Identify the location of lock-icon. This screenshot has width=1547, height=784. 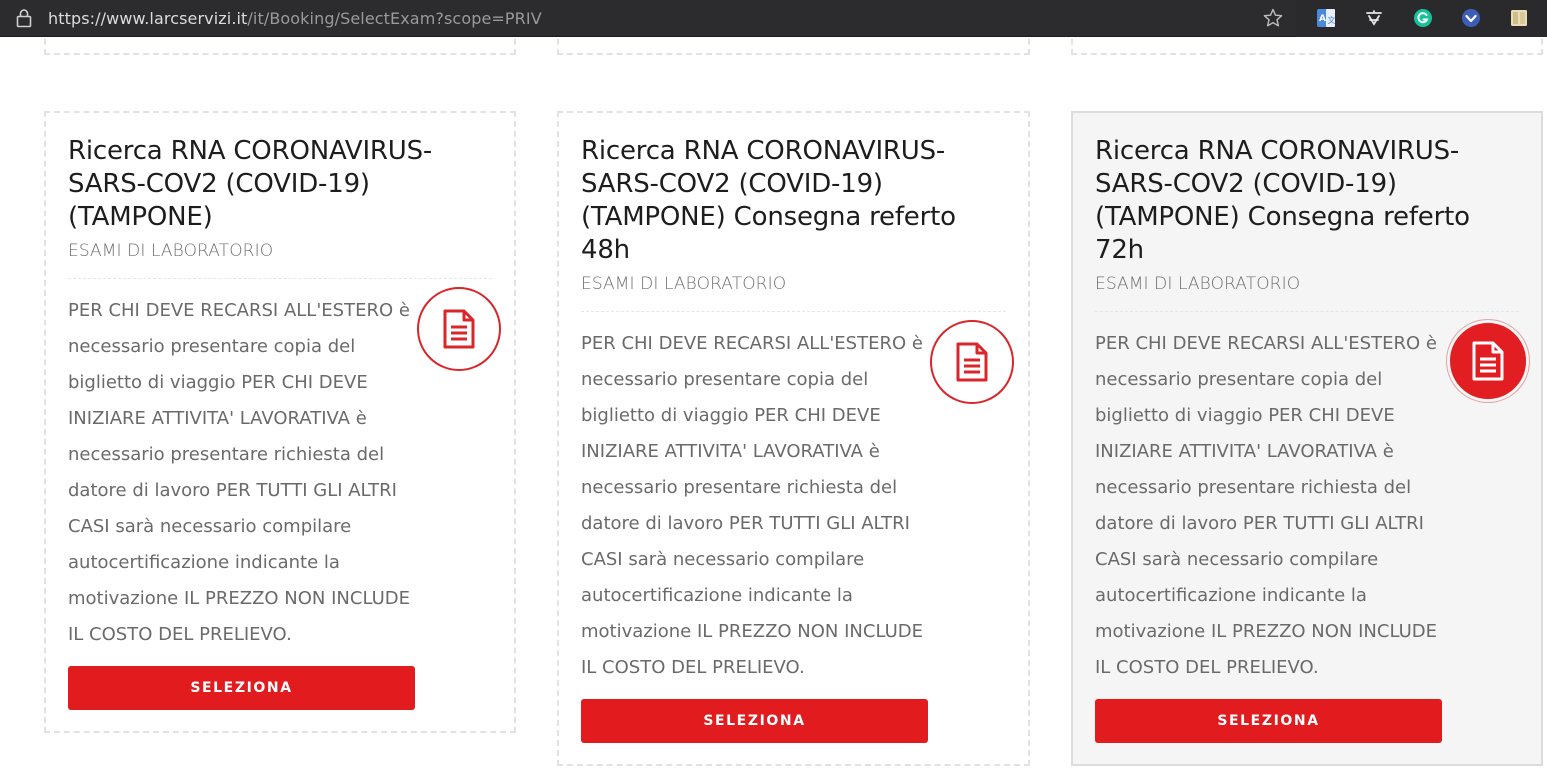
(24, 18).